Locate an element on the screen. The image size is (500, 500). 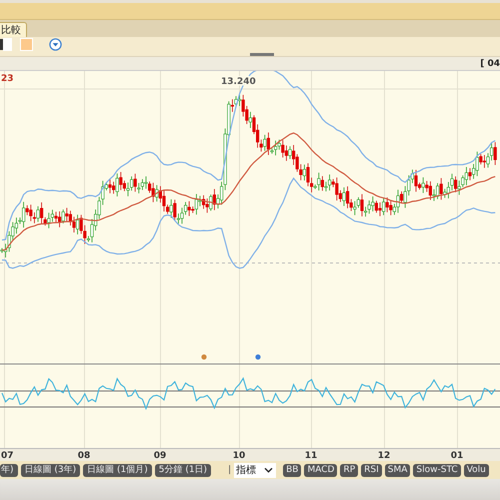
price-label: 23 is located at coordinates (7, 79).